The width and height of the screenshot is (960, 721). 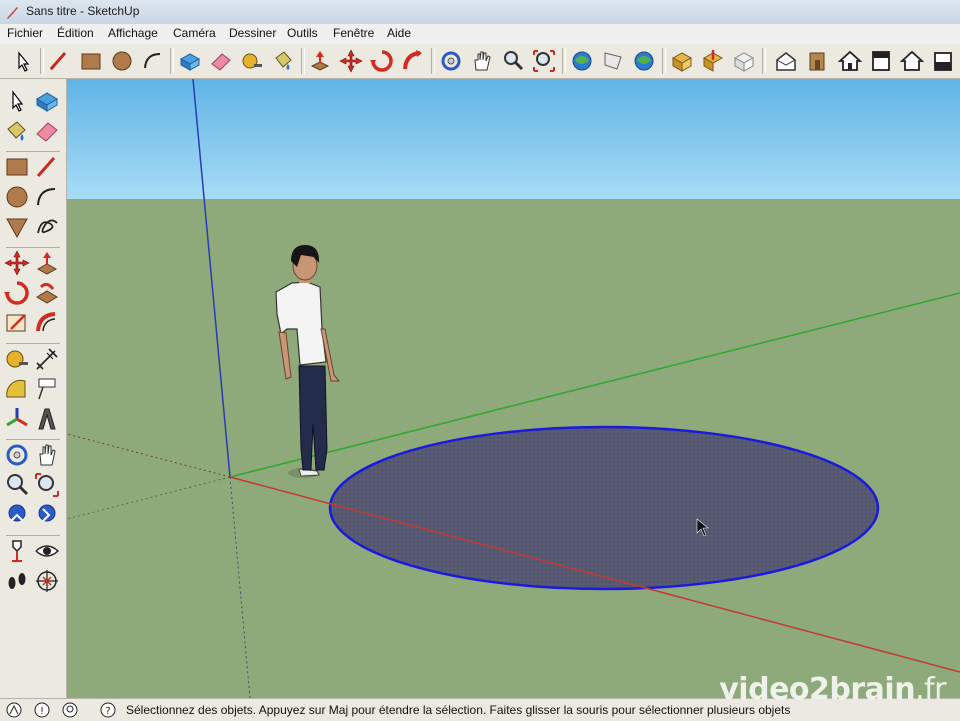 What do you see at coordinates (353, 33) in the screenshot?
I see `menu-fenetre: Fenêtre` at bounding box center [353, 33].